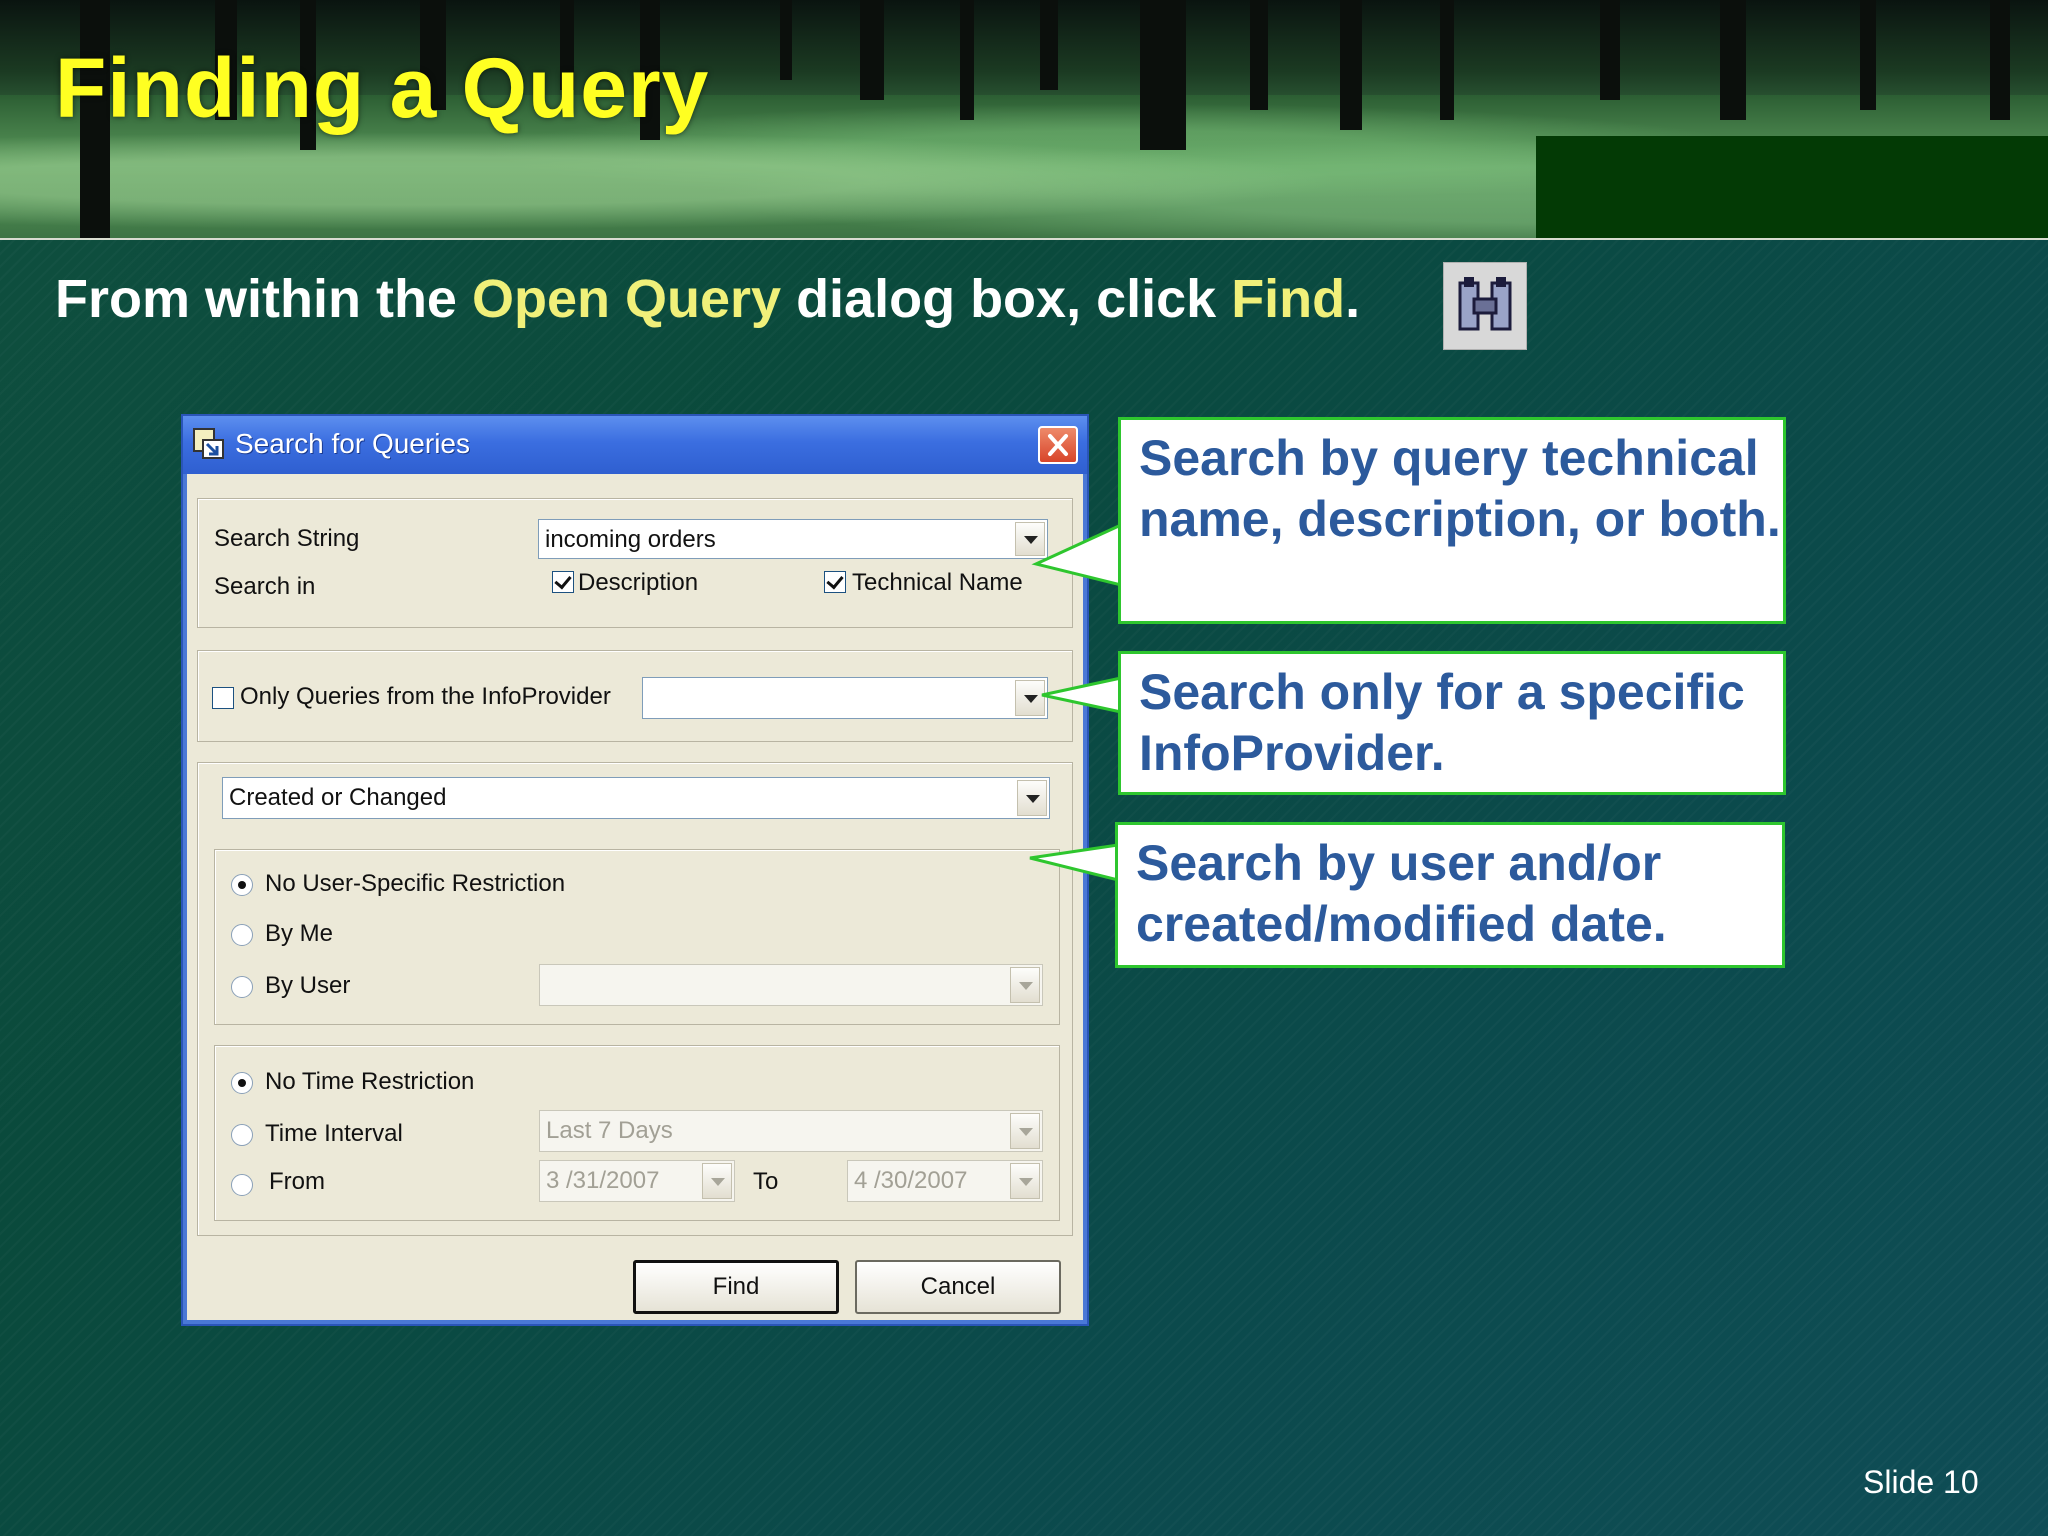 The width and height of the screenshot is (2048, 1536). I want to click on infoprovider-group: Only Queries from the InfoProvider, so click(635, 696).